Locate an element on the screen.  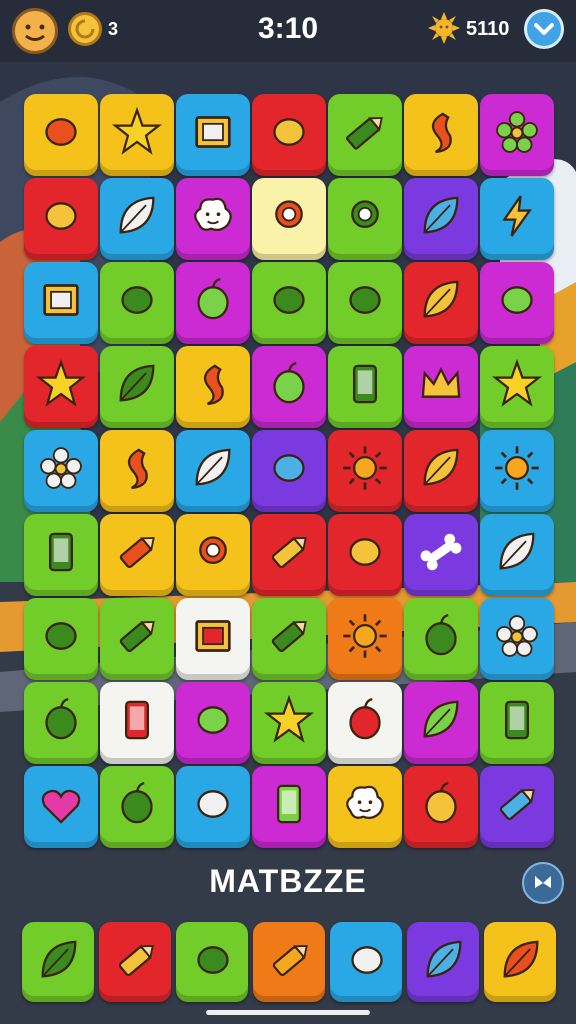
maple-leaf-icon is located at coordinates (441, 468).